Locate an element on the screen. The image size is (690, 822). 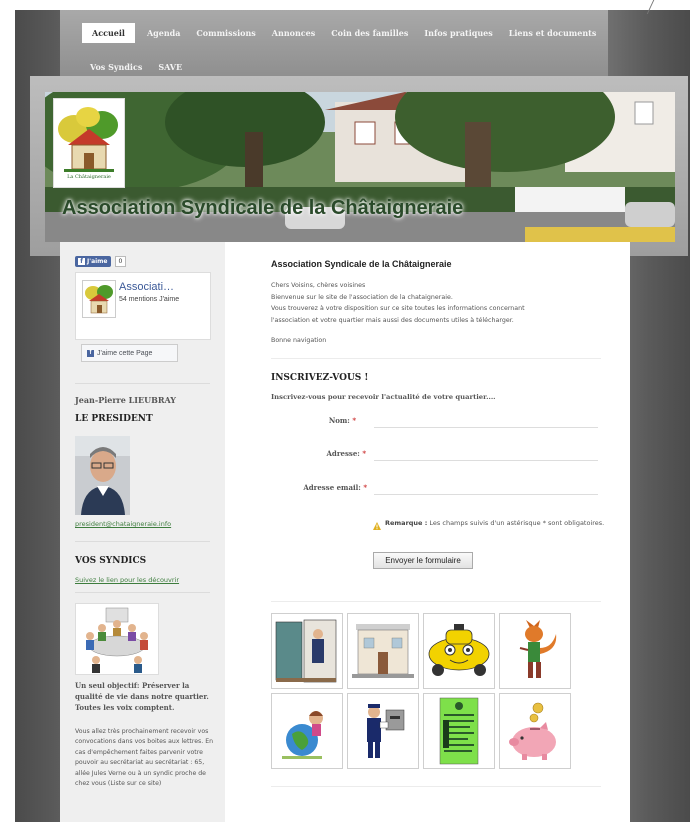
meeting-illustration is located at coordinates (117, 639).